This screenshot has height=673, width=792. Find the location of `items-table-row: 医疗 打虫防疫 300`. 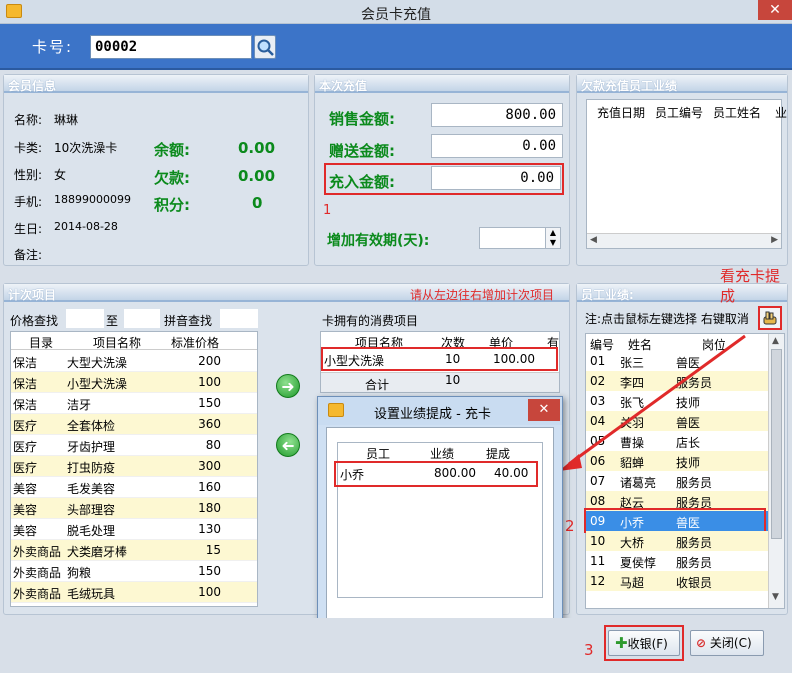

items-table-row: 医疗 打虫防疫 300 is located at coordinates (134, 466).